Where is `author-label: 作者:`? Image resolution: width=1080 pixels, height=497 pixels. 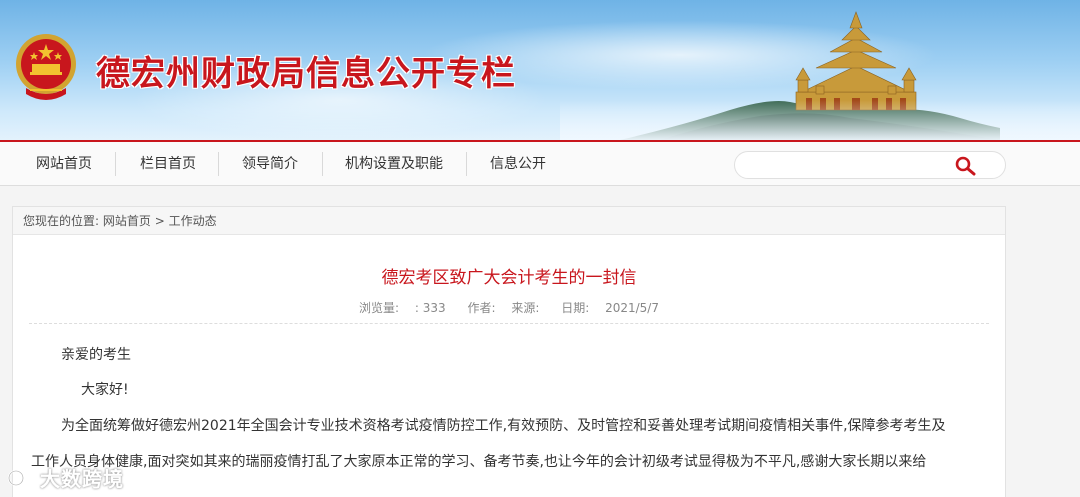
author-label: 作者: is located at coordinates (481, 308).